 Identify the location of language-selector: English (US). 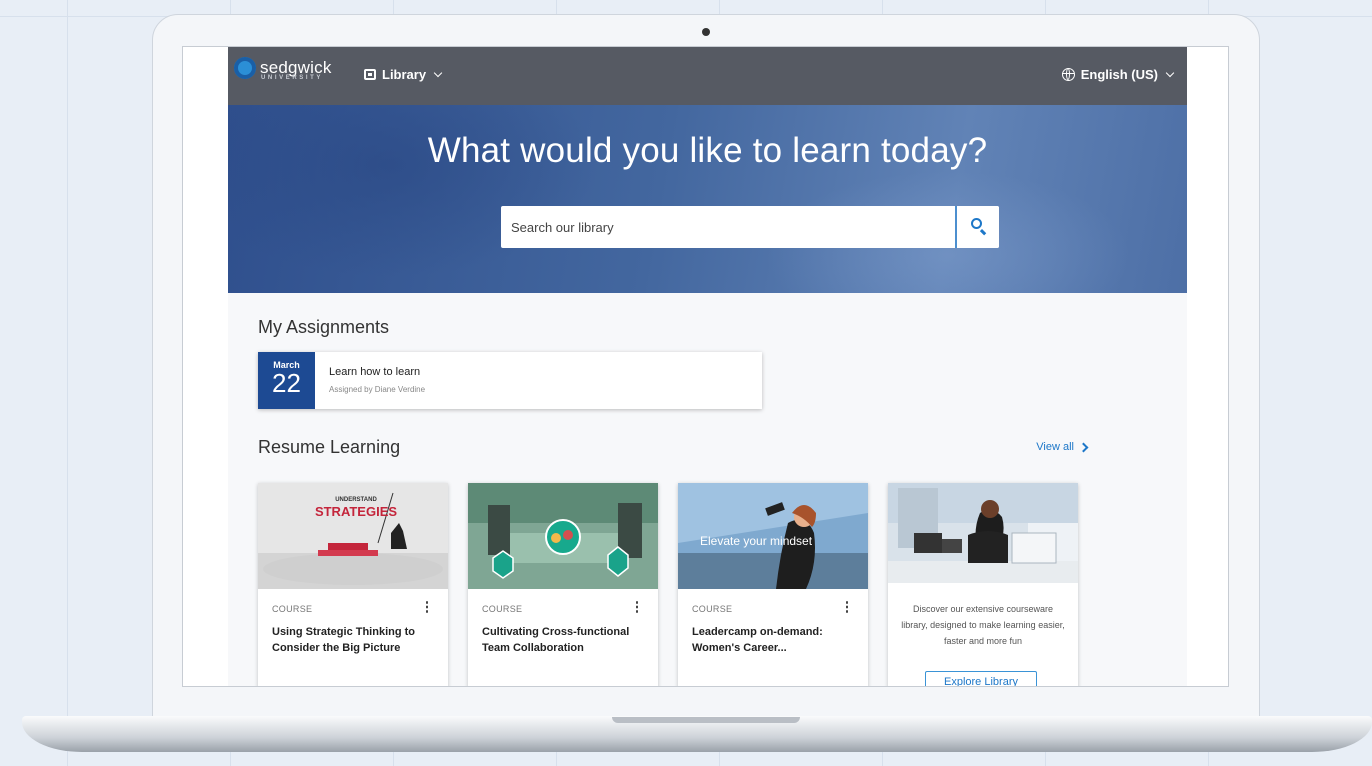
(1118, 74).